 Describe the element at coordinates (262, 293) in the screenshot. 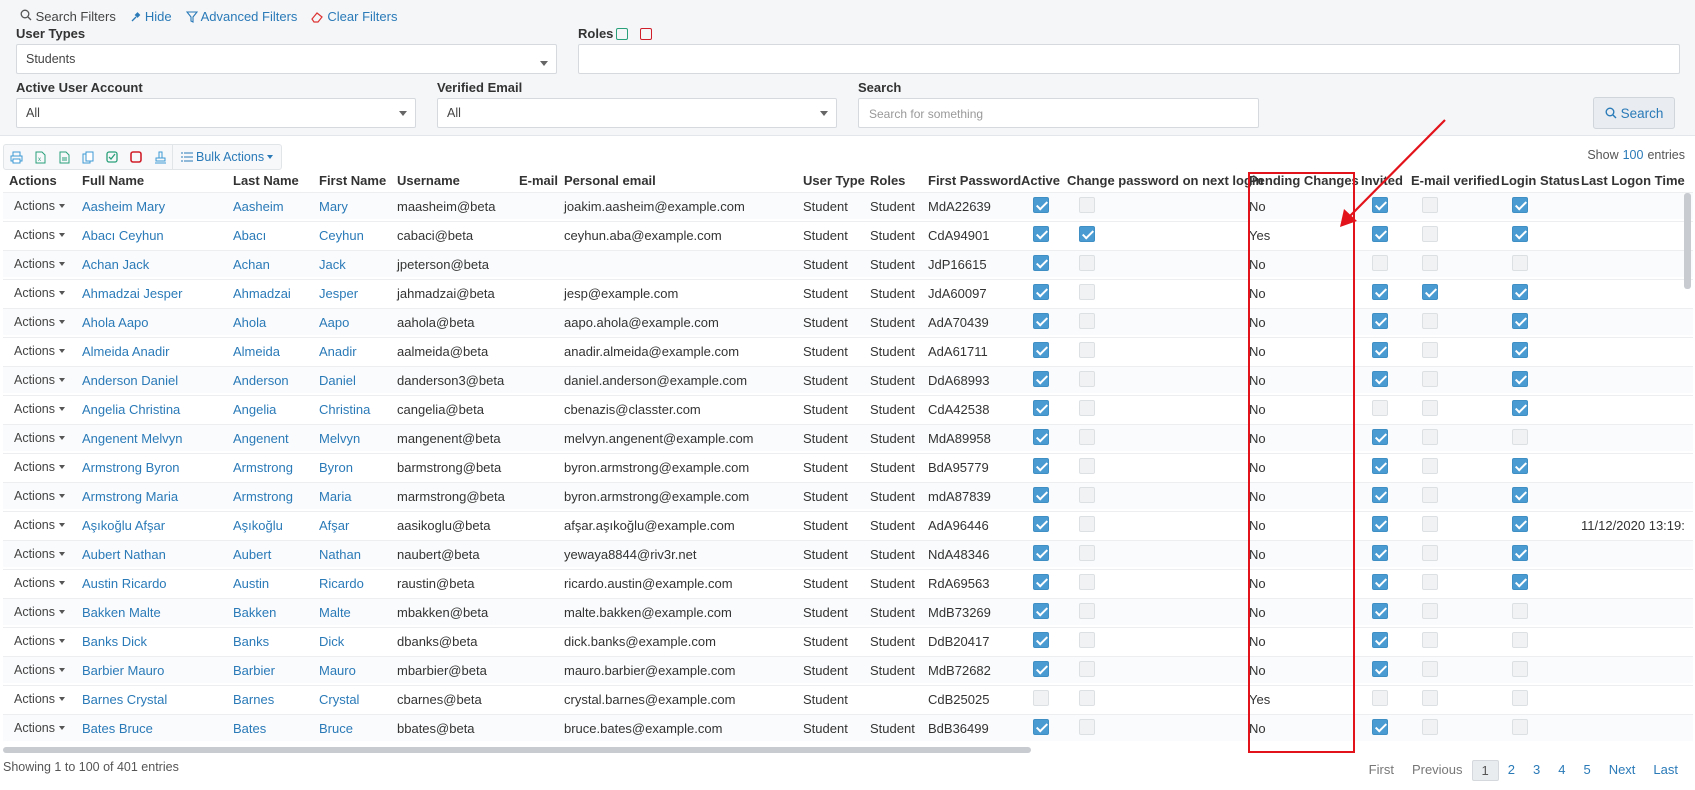

I see `last-name-link: Ahmadzai` at that location.